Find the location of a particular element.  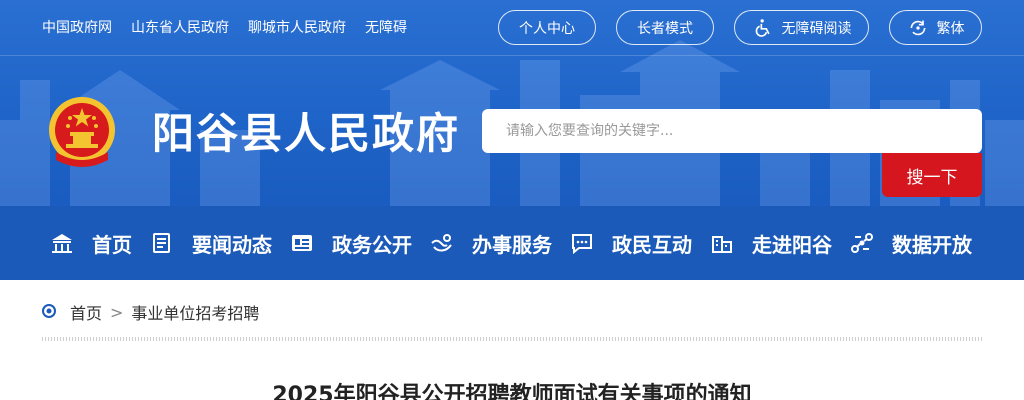

header-divider is located at coordinates (512, 55).